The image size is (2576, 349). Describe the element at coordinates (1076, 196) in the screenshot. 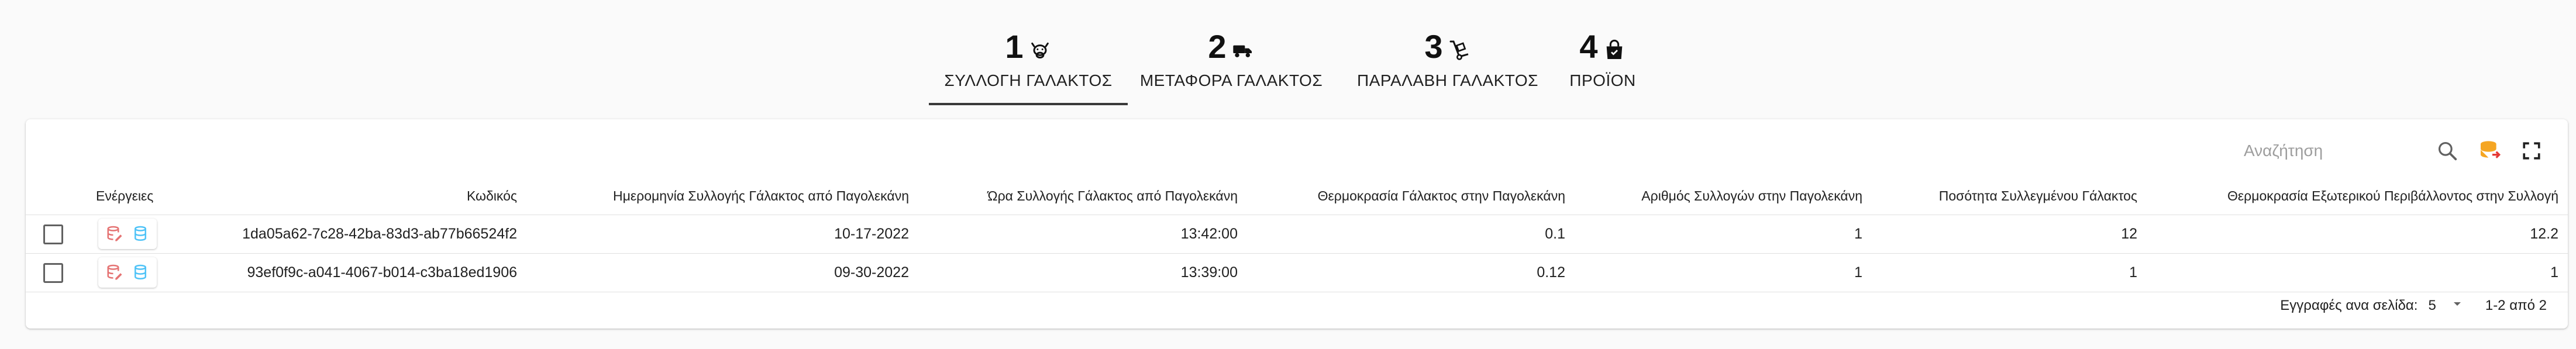

I see `column-header-collection-time: Ώρα Συλλογής Γάλακτος από Παγολεκάνη` at that location.